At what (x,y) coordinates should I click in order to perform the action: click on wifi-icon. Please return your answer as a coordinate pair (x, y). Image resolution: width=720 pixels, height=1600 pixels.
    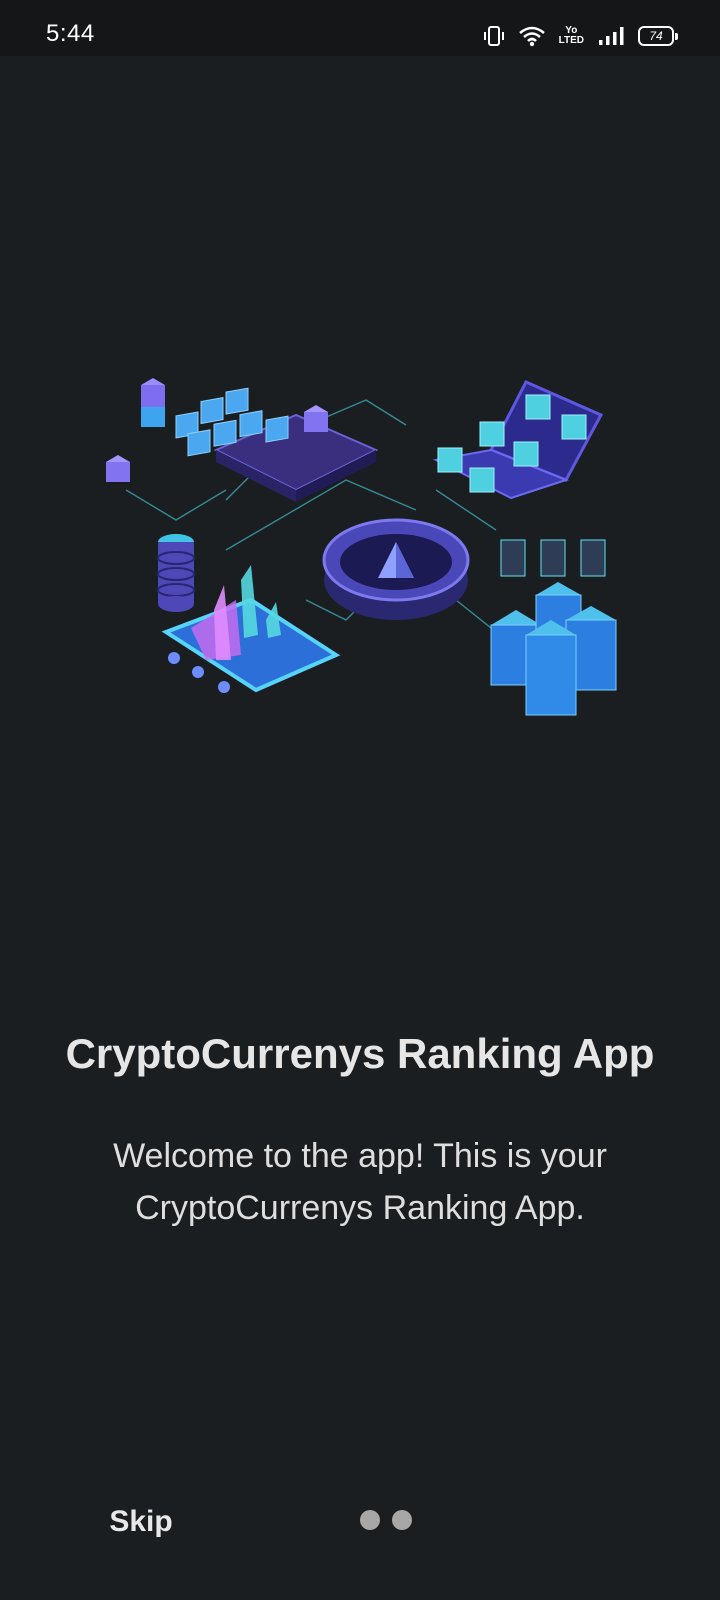
    Looking at the image, I should click on (531, 36).